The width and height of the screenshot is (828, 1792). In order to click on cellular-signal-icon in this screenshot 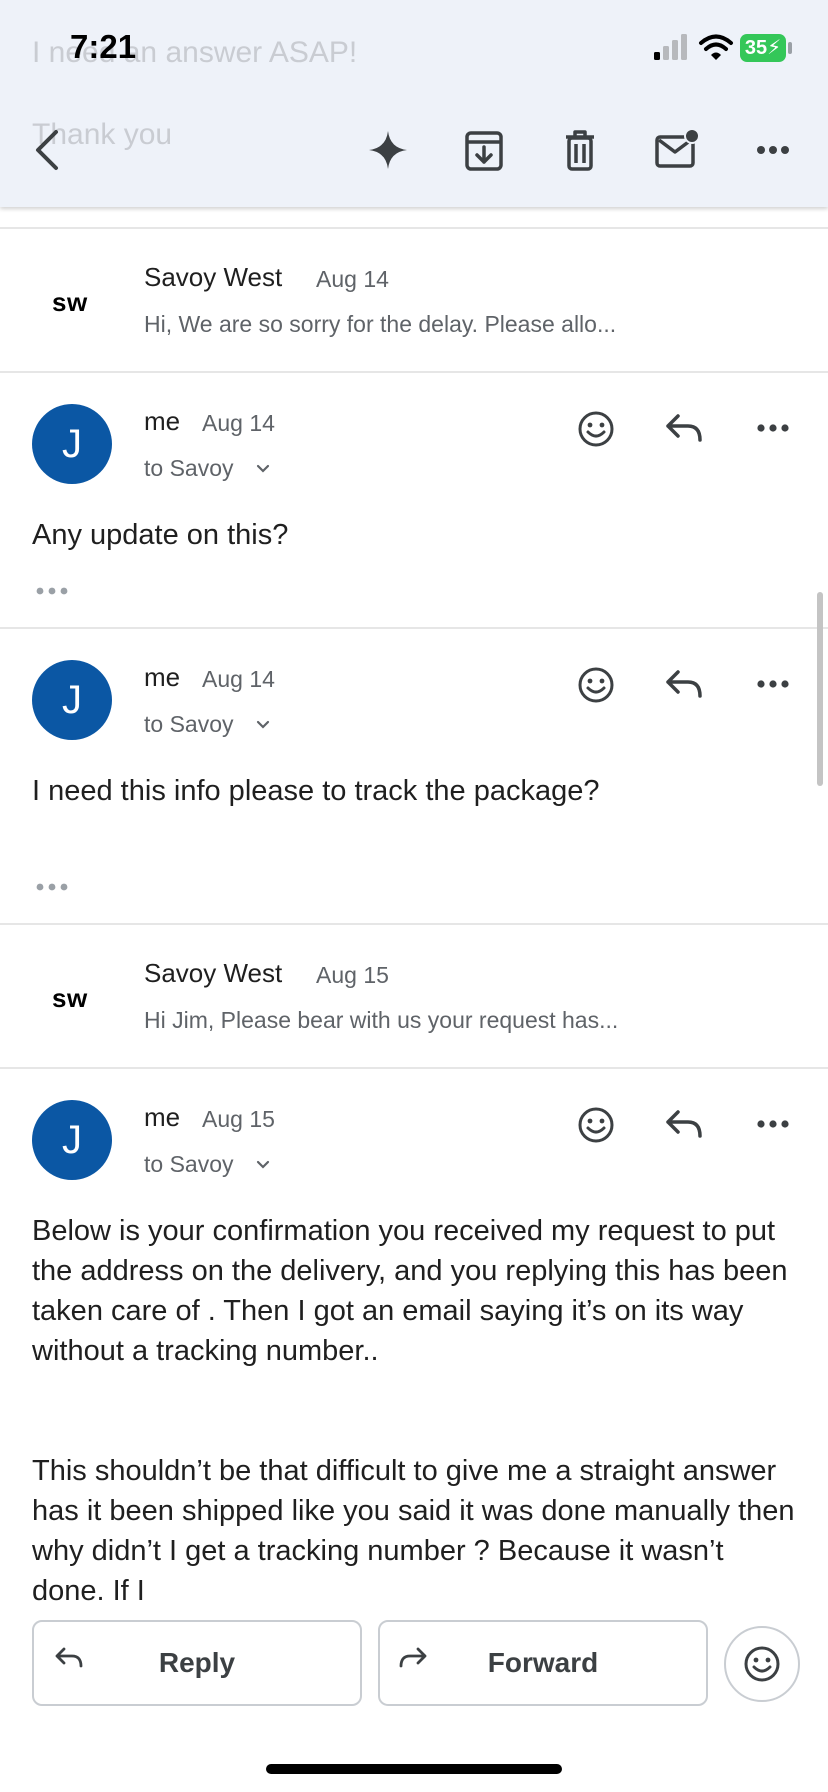, I will do `click(670, 47)`.